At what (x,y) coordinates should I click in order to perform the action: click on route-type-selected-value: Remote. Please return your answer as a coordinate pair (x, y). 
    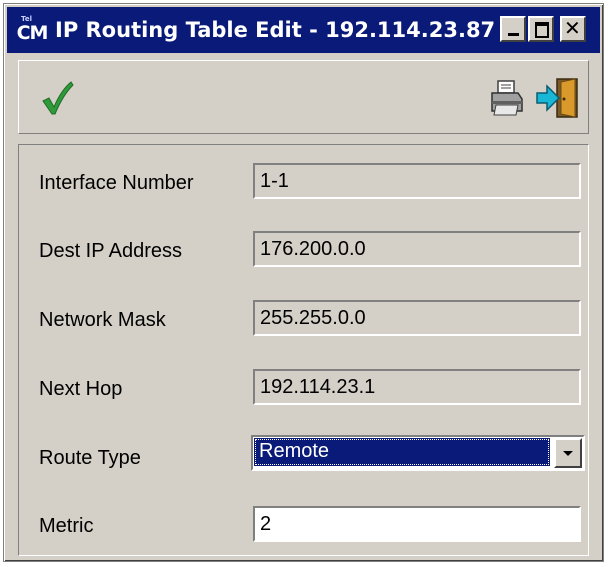
    Looking at the image, I should click on (402, 452).